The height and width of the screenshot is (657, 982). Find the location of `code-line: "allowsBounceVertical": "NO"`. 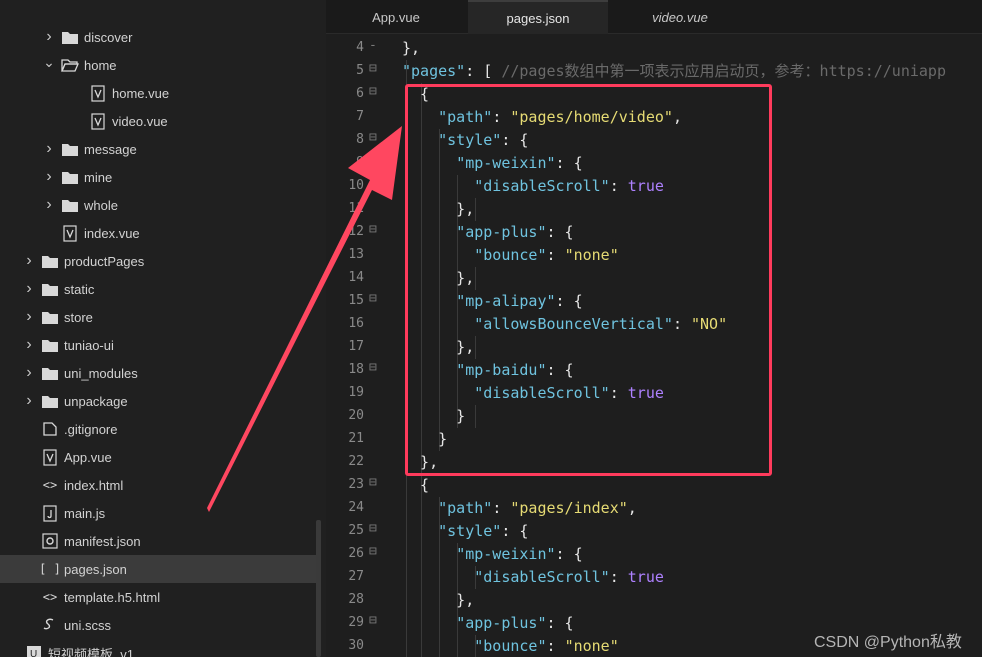

code-line: "allowsBounceVertical": "NO" is located at coordinates (564, 324).